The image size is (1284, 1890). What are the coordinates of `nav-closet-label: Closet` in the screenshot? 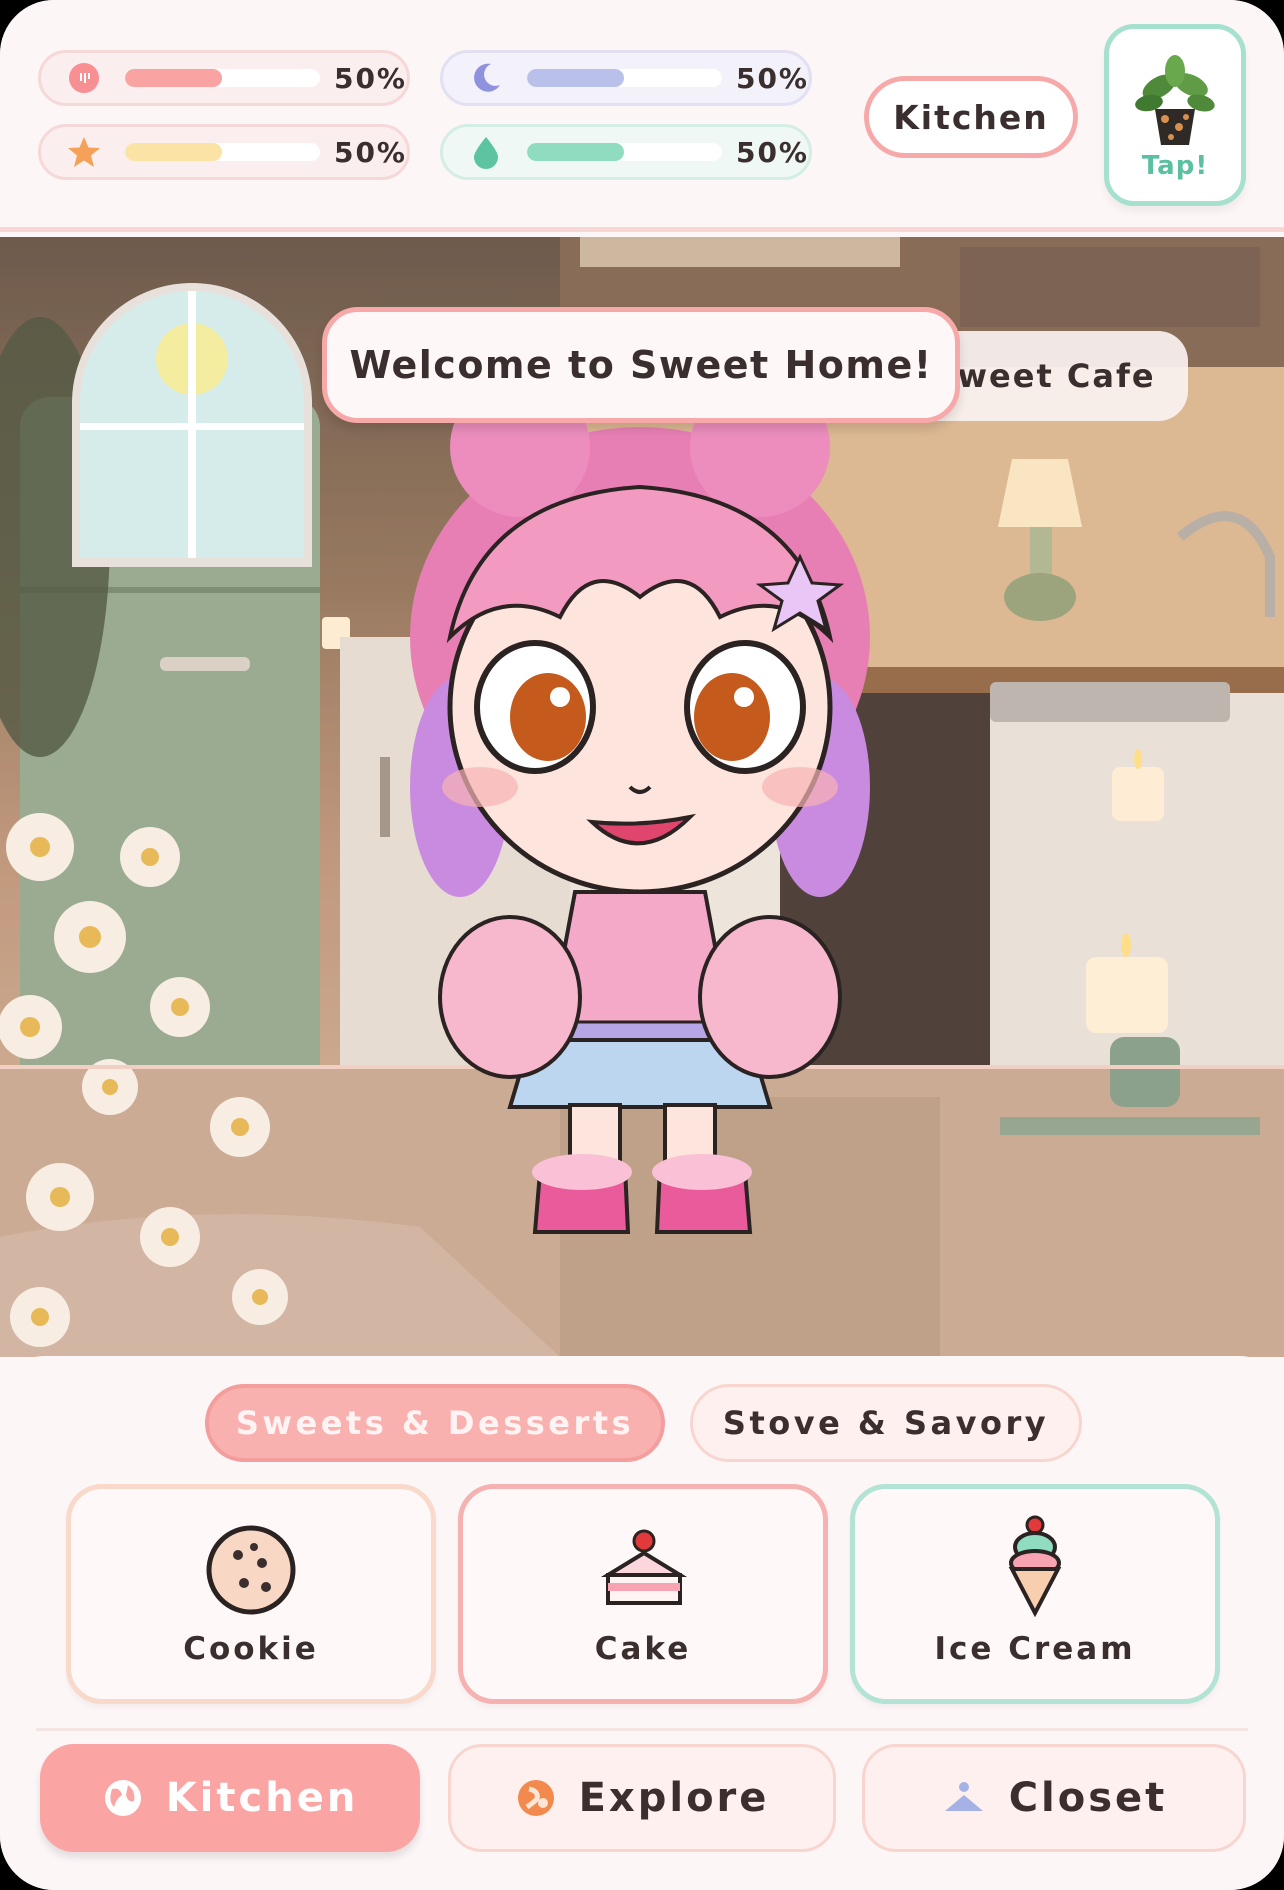 It's located at (1088, 1798).